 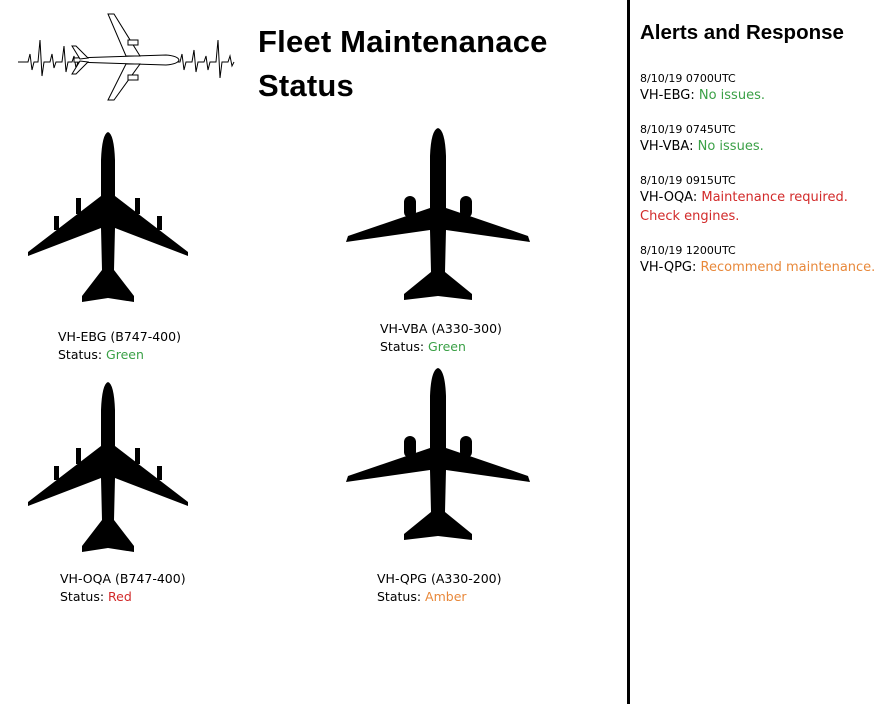 I want to click on alert-timestamp: 8/10/19 0700UTC, so click(x=688, y=78).